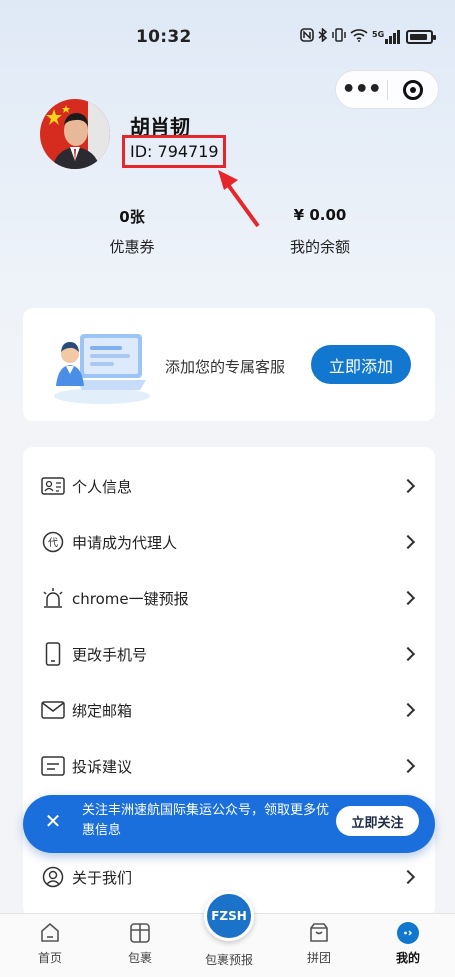 This screenshot has height=977, width=455. What do you see at coordinates (130, 598) in the screenshot?
I see `menu-label: chrome一键预报` at bounding box center [130, 598].